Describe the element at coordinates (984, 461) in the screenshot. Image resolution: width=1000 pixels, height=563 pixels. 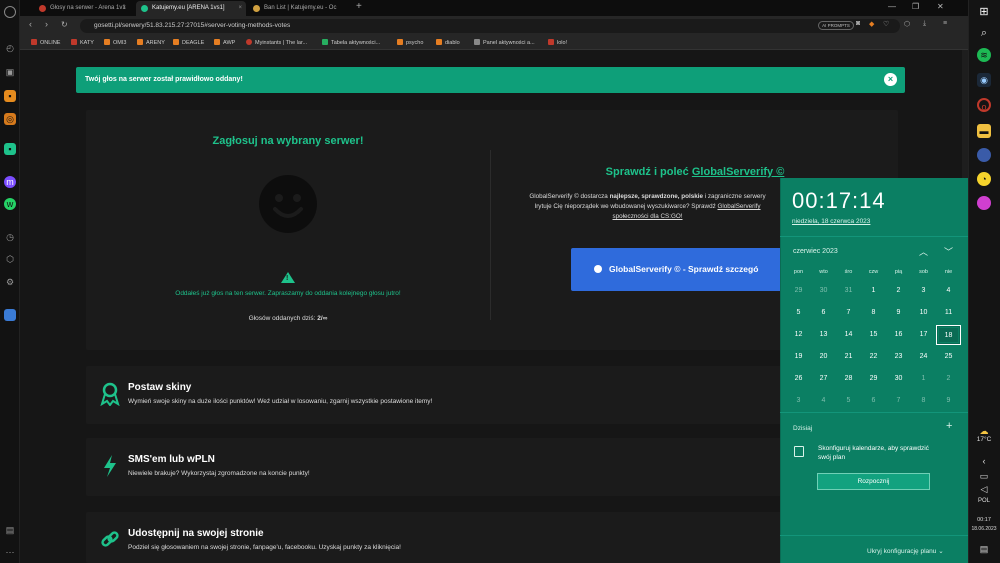
I see `chevron-up-icon: ‹` at that location.